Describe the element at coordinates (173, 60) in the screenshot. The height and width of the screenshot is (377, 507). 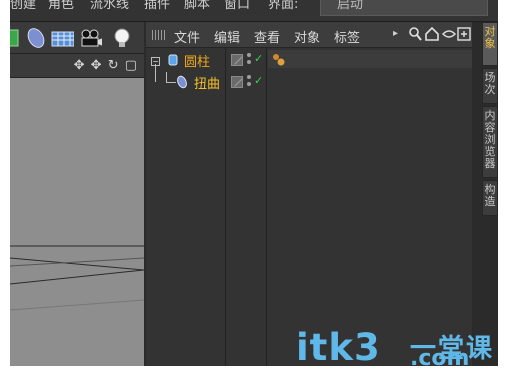
I see `cylinder-icon` at that location.